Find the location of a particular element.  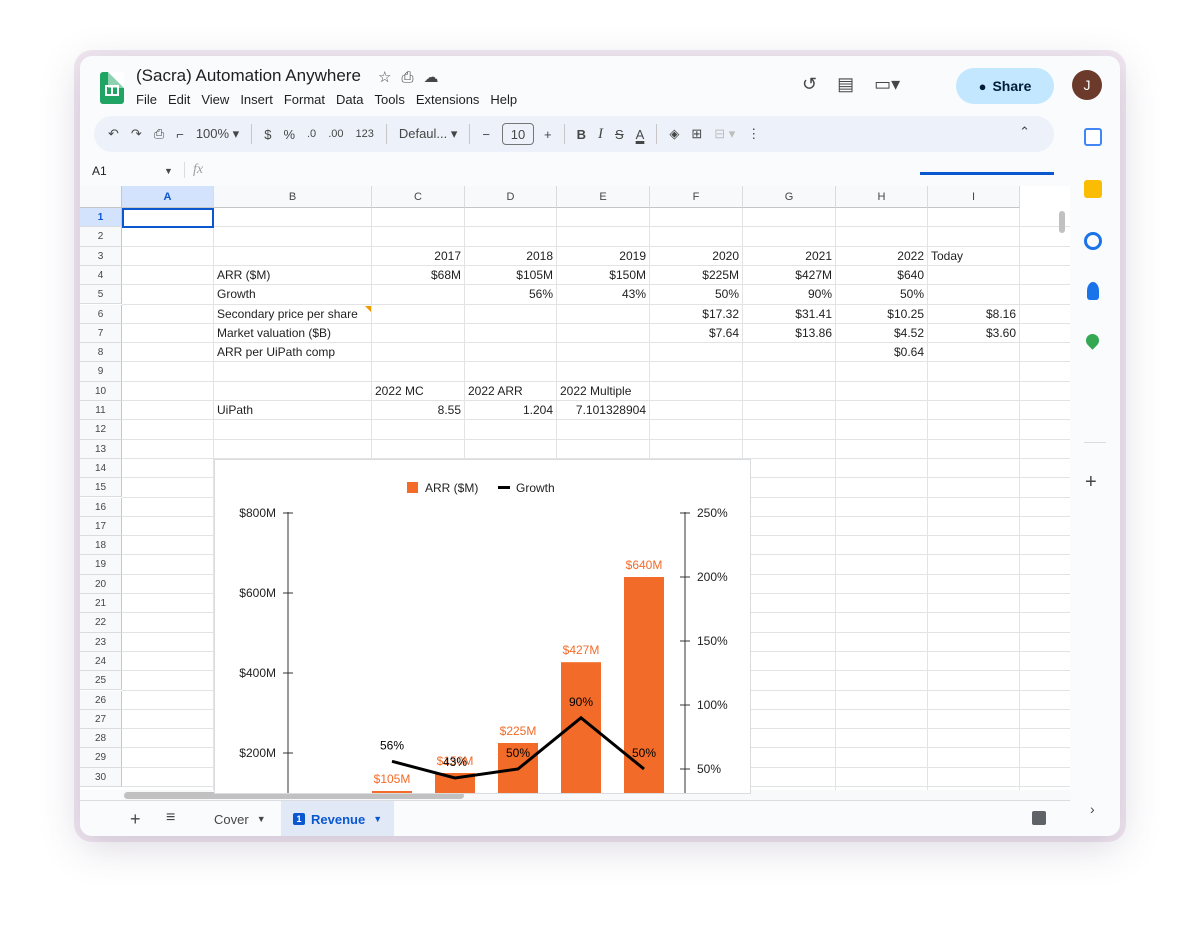

row-label: Growth is located at coordinates (236, 294).